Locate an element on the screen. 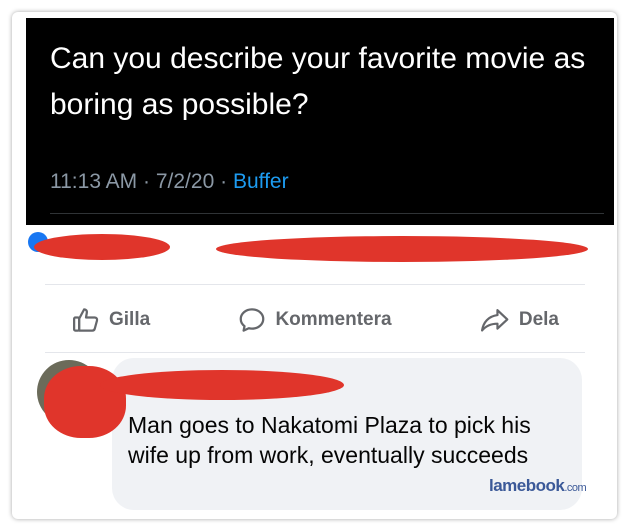  tweet-meta: 11:13 AM · 7/2/20 · Buffer is located at coordinates (169, 182).